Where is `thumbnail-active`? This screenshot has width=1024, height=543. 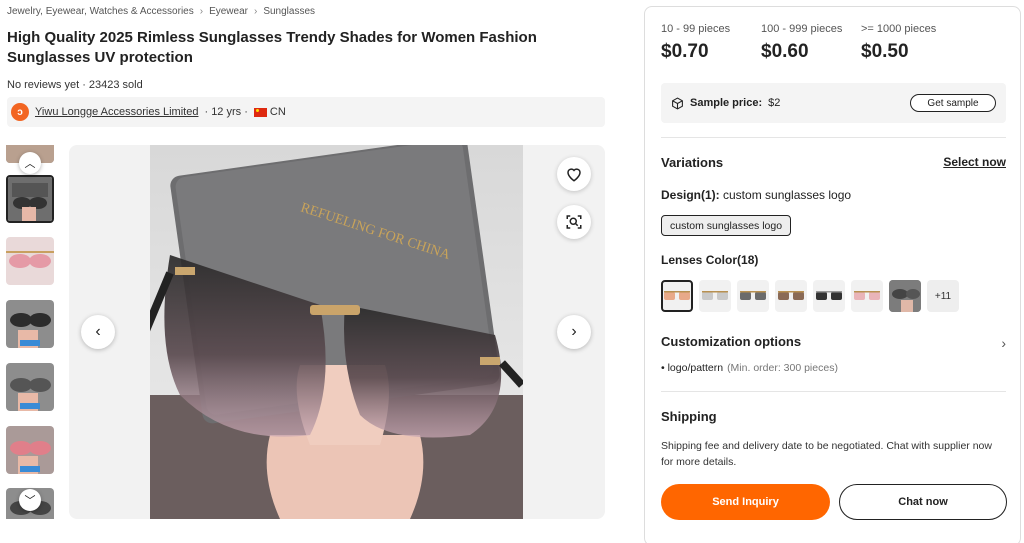 thumbnail-active is located at coordinates (30, 199).